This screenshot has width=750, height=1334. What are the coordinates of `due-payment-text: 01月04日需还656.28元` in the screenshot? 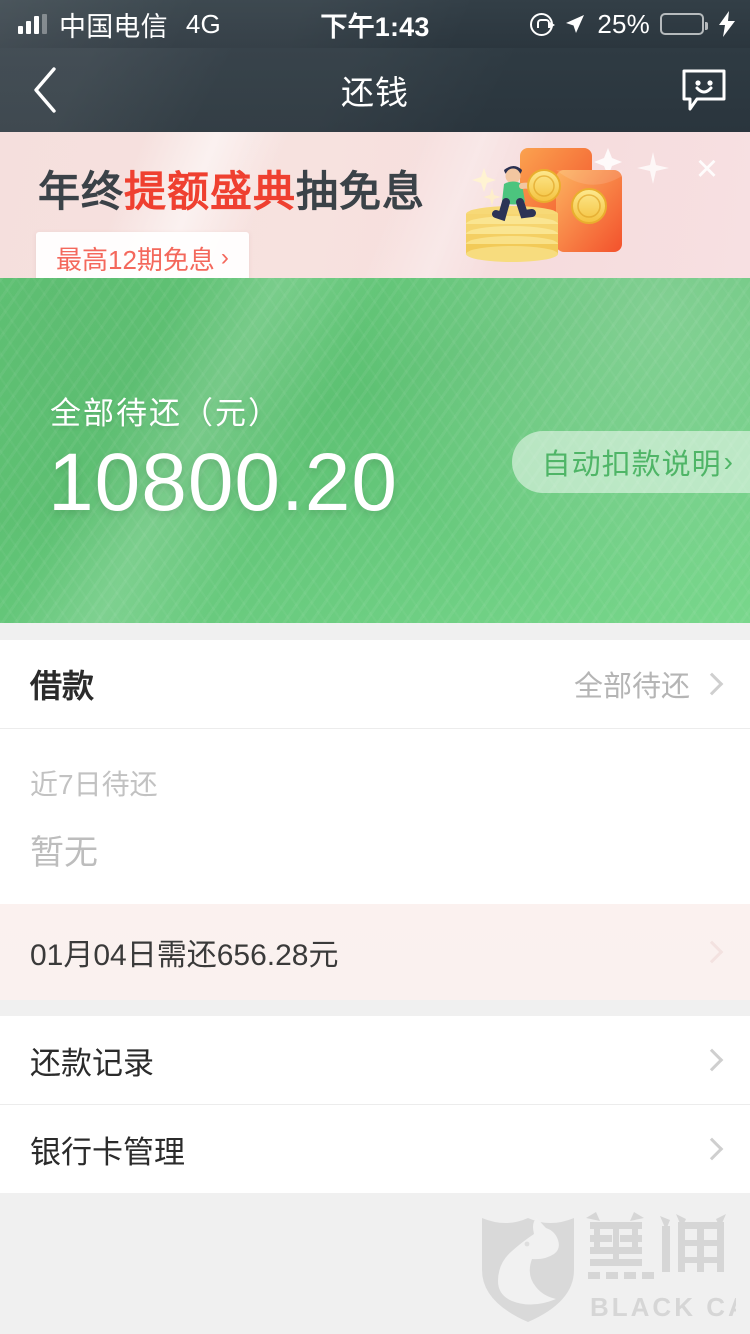 It's located at (184, 955).